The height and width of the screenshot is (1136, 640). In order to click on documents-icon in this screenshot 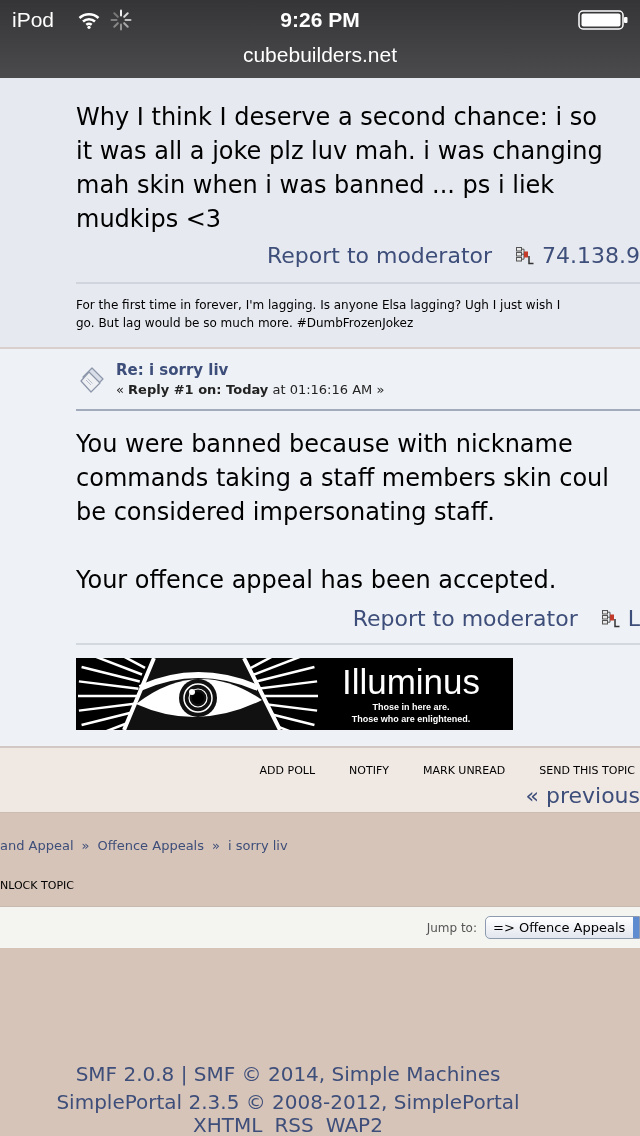, I will do `click(92, 380)`.